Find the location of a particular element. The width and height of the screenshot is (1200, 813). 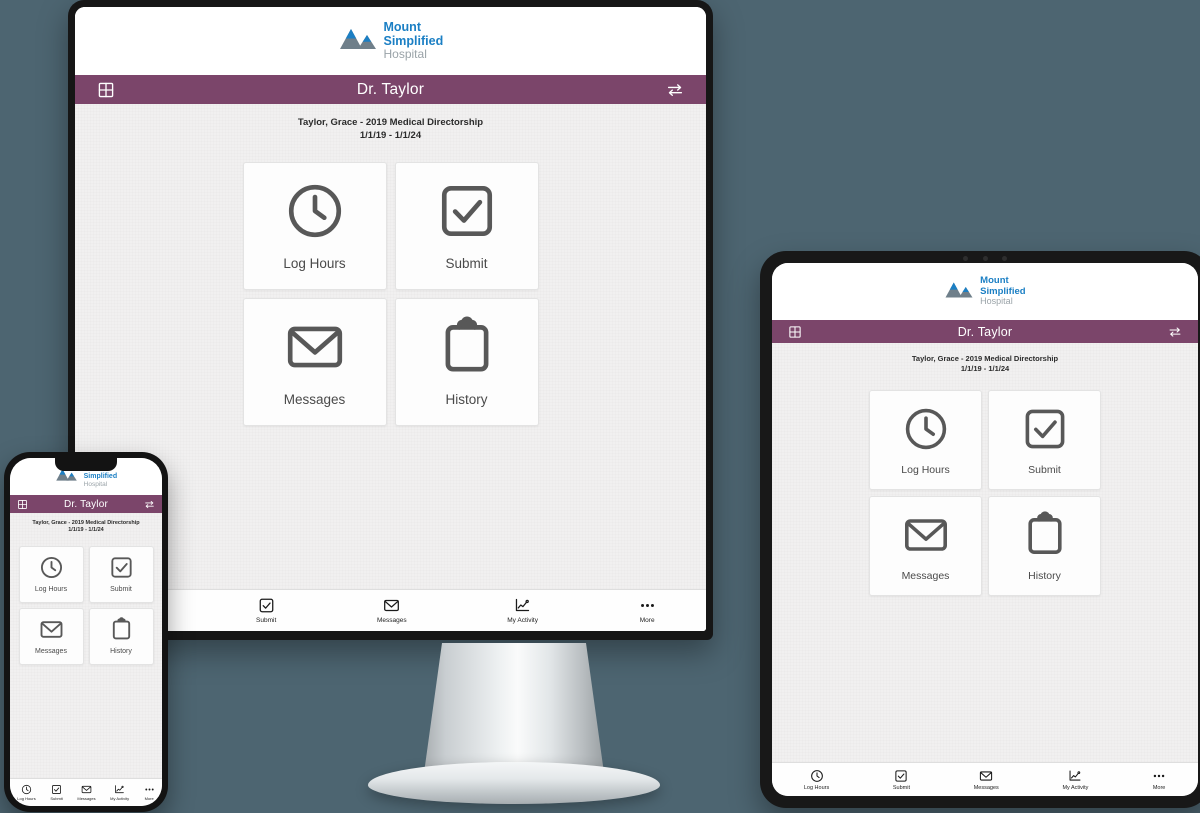

clipboard-icon is located at coordinates (1045, 535).